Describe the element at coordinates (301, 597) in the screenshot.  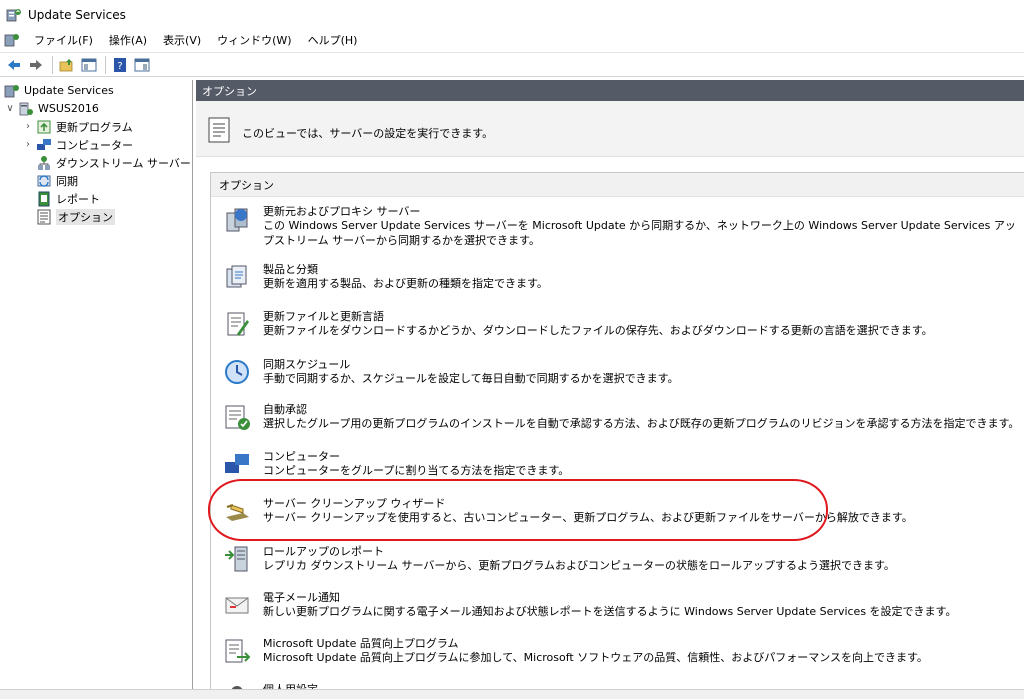
I see `option-title: 電子メール通知` at that location.